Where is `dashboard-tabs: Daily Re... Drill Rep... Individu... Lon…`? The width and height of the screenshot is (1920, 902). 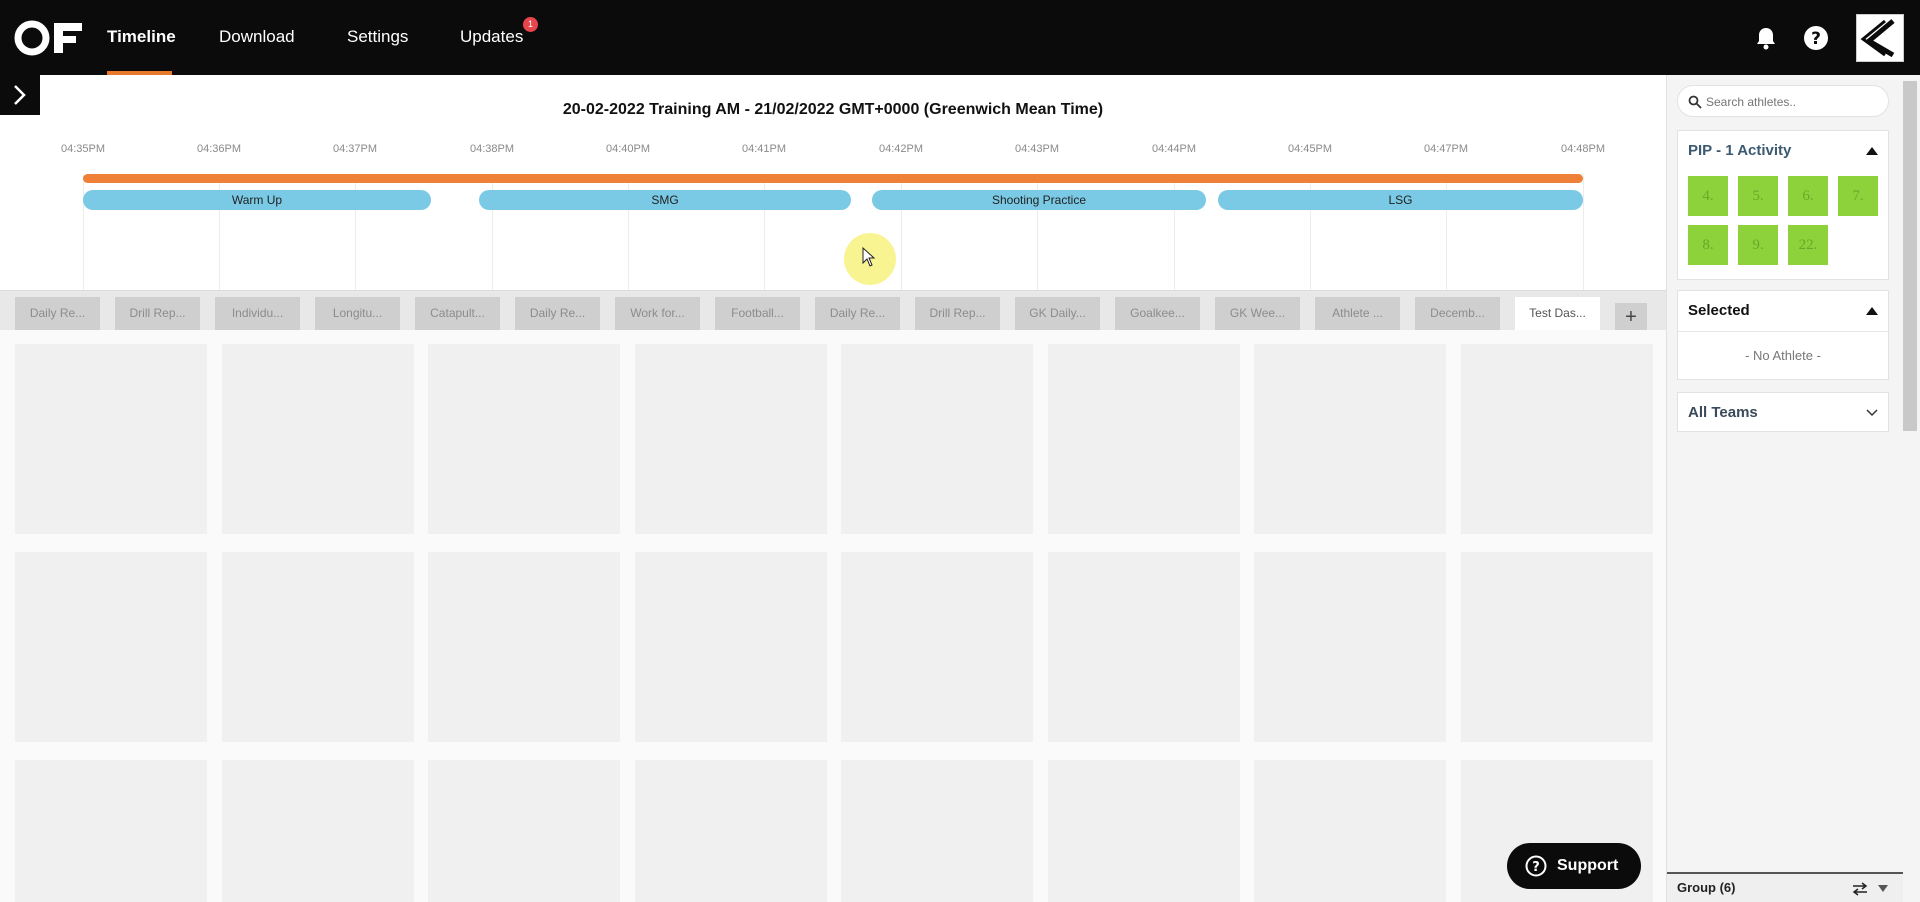 dashboard-tabs: Daily Re... Drill Rep... Individu... Lon… is located at coordinates (833, 310).